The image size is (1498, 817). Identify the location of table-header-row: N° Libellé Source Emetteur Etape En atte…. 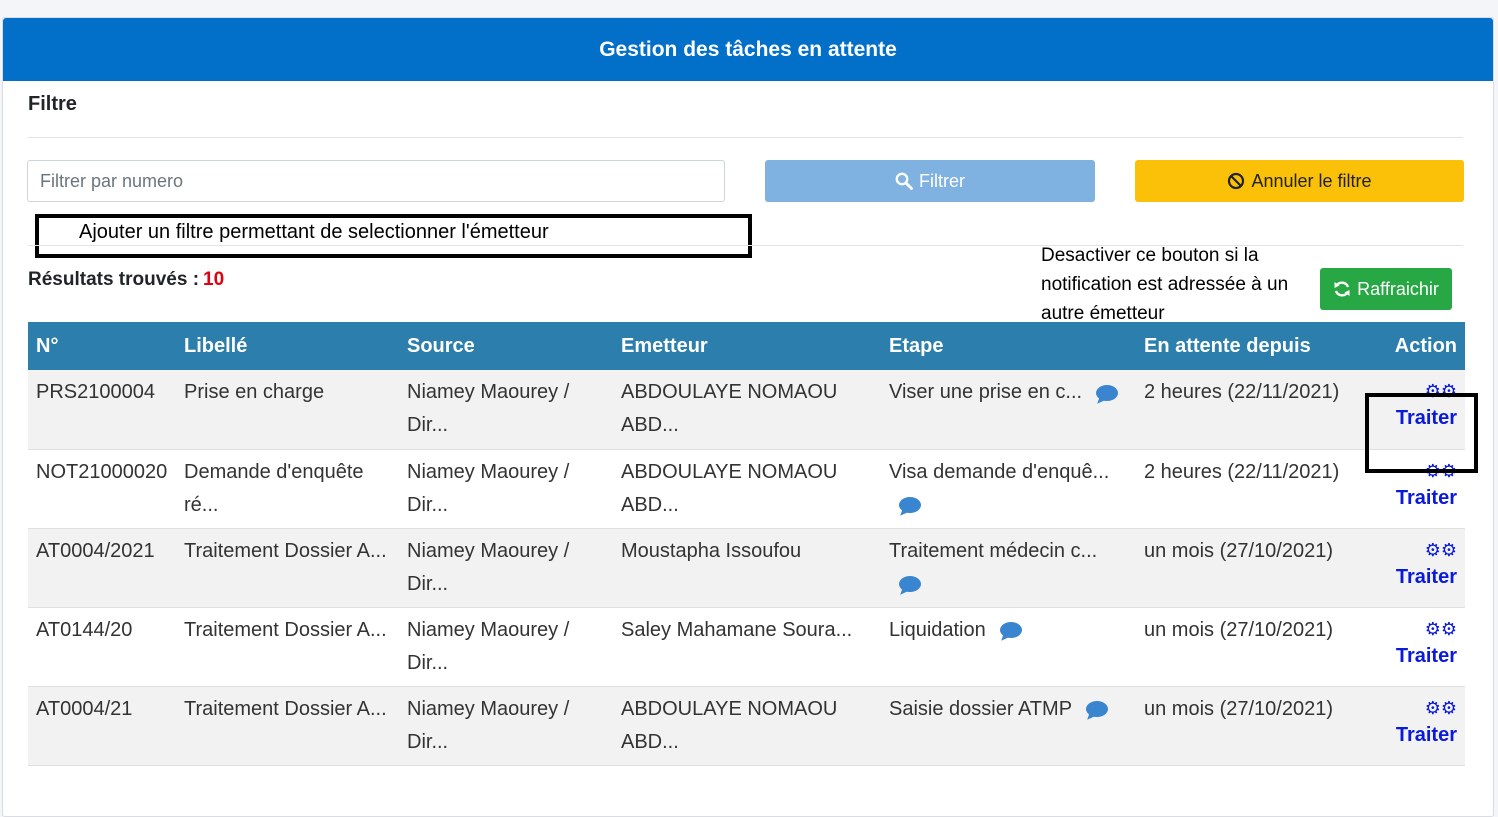
(746, 346).